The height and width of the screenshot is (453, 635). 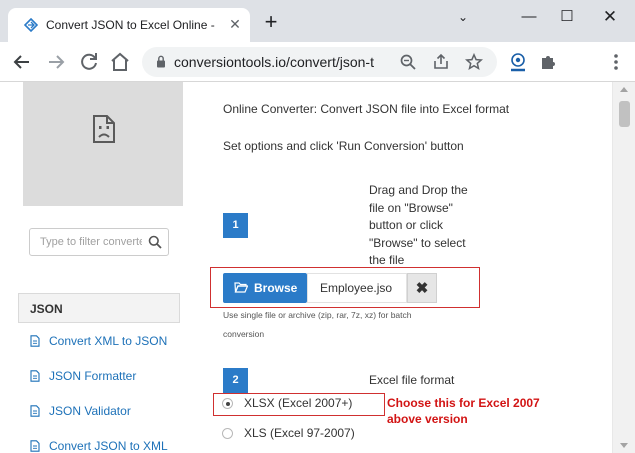 What do you see at coordinates (161, 61) in the screenshot?
I see `lock-icon` at bounding box center [161, 61].